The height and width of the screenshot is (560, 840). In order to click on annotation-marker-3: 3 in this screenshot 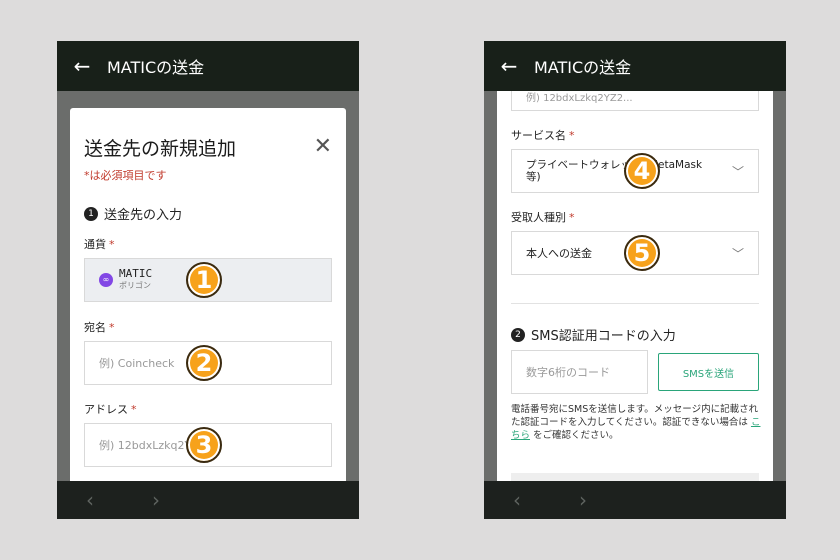, I will do `click(204, 445)`.